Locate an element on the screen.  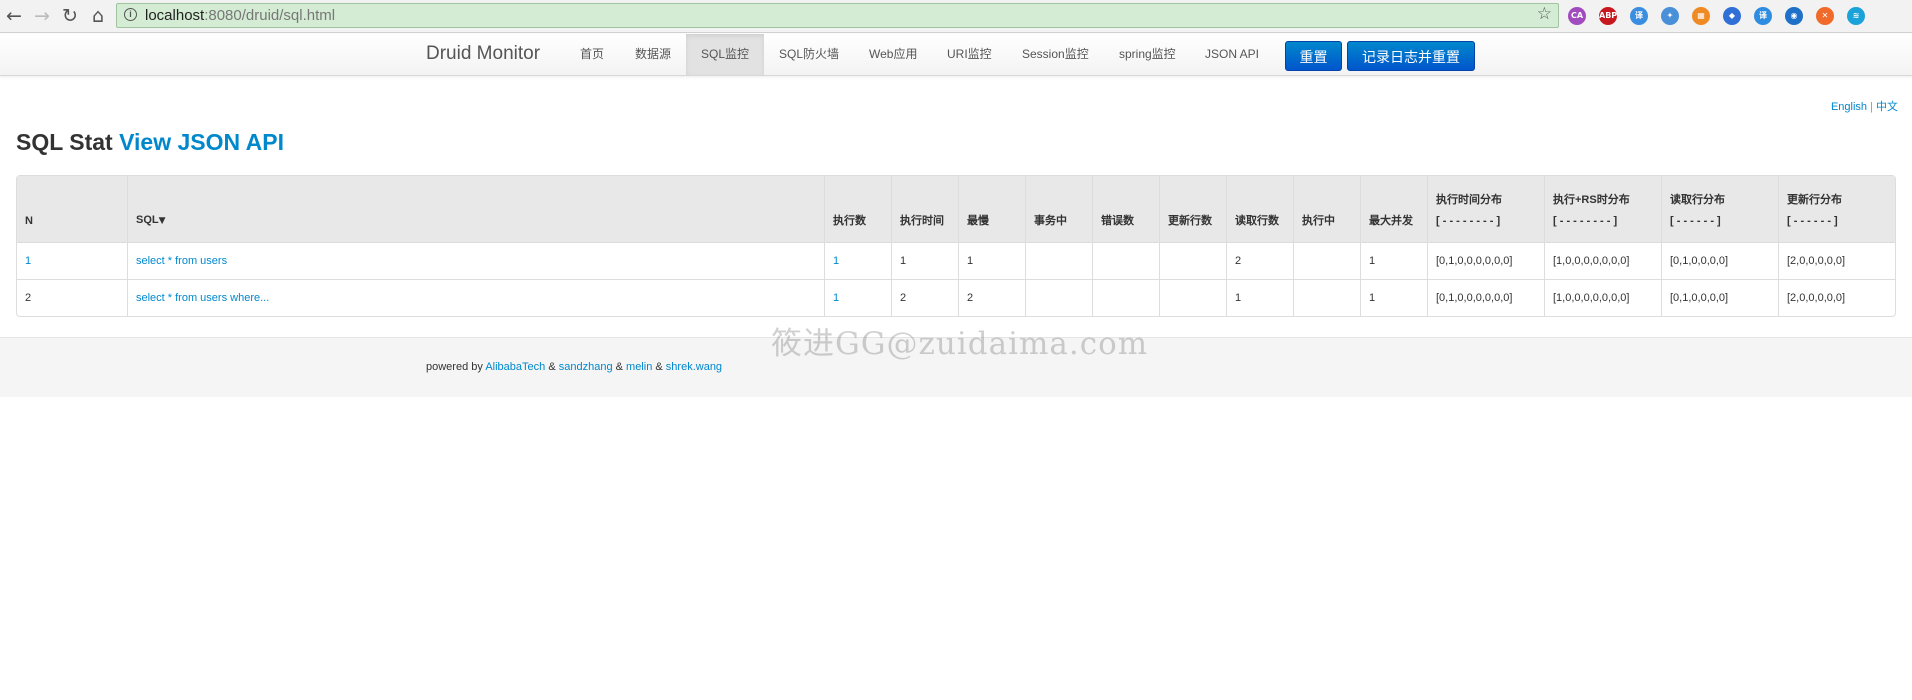
info-icon: i is located at coordinates (130, 14).